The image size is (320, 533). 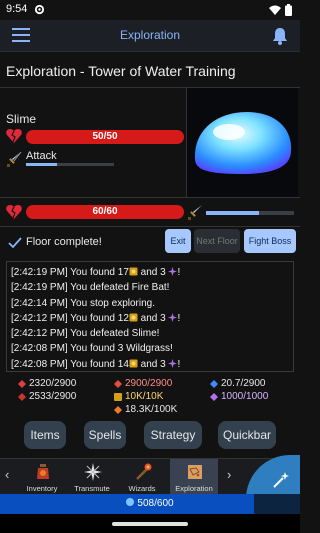 I want to click on mana-text: 508/600, so click(x=155, y=503).